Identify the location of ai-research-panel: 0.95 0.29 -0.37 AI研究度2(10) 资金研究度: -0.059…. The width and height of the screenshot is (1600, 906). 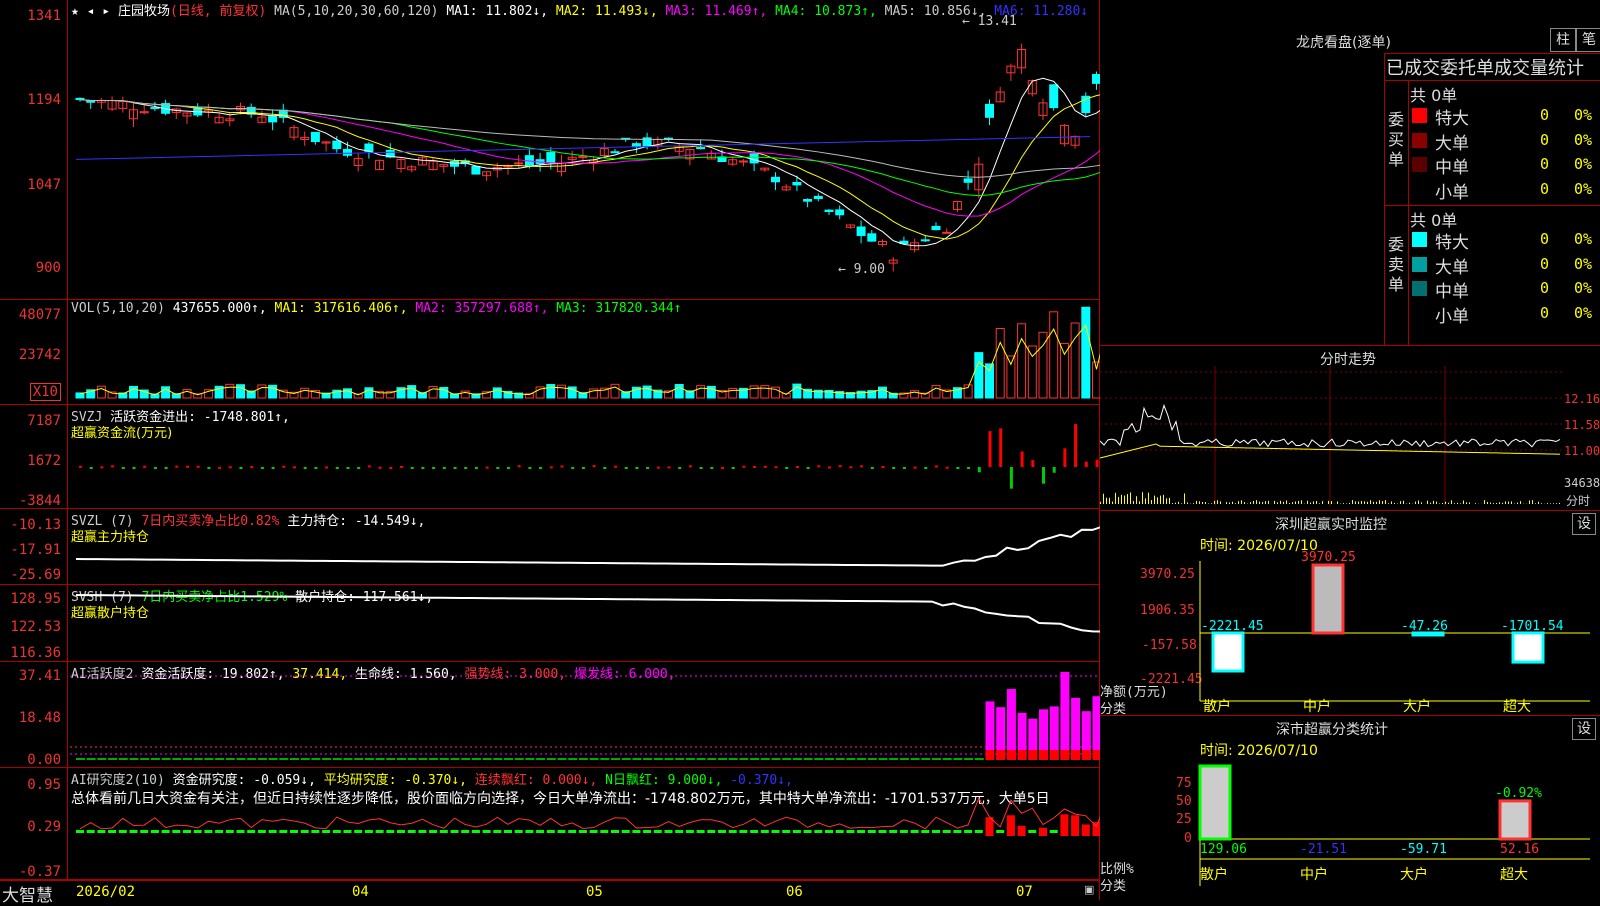
(550, 824).